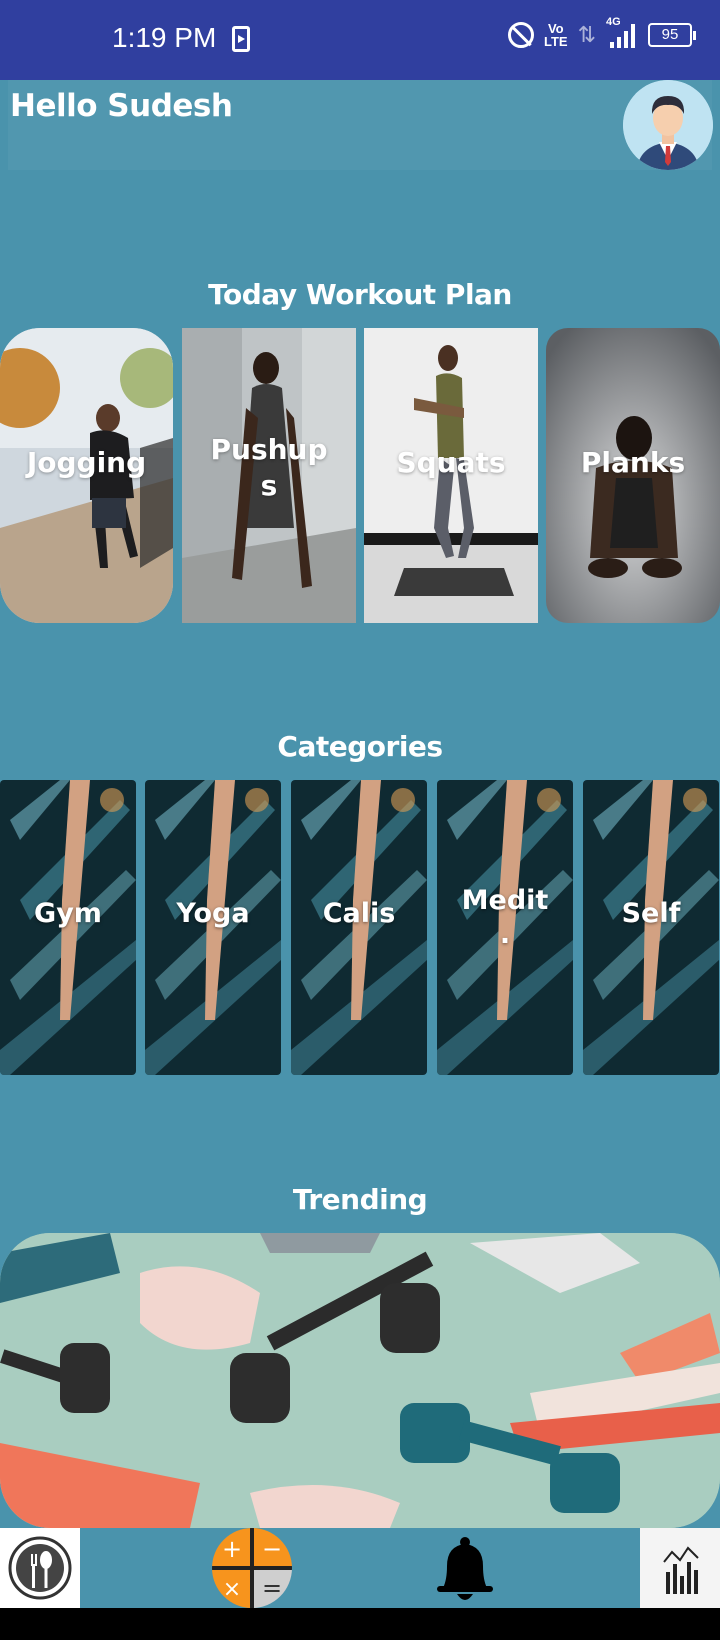 The height and width of the screenshot is (1640, 720). I want to click on category-label: Yoga, so click(213, 913).